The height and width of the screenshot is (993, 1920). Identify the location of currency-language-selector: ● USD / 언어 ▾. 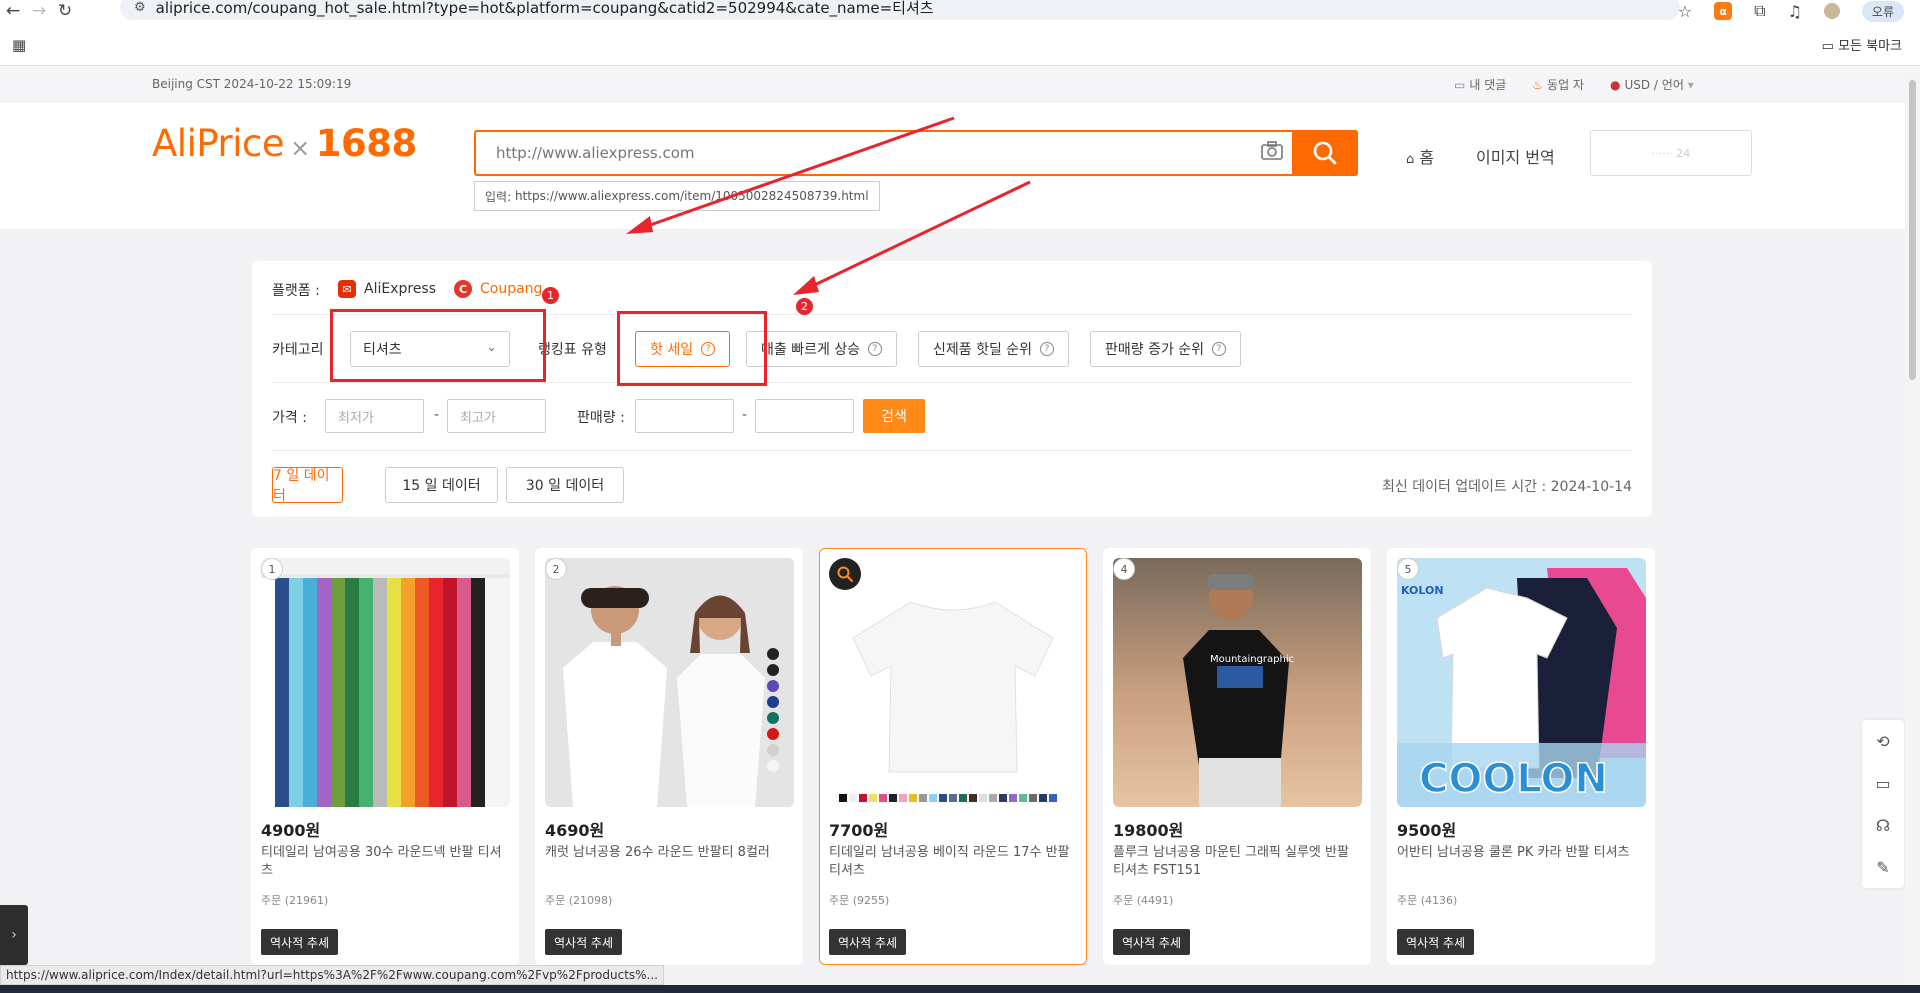
(1652, 84).